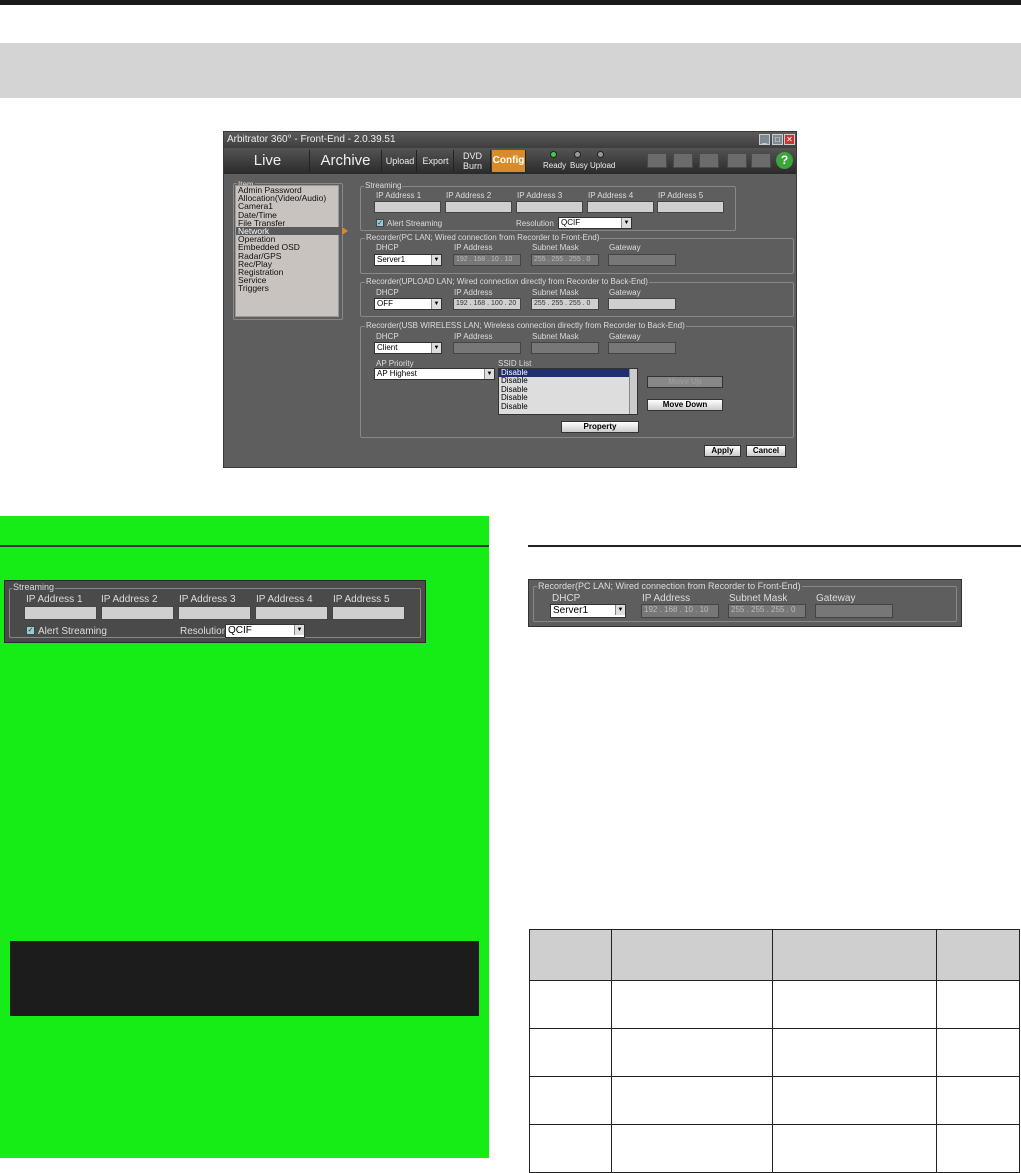  Describe the element at coordinates (30, 630) in the screenshot. I see `closeup-alert-checkbox: ✓` at that location.